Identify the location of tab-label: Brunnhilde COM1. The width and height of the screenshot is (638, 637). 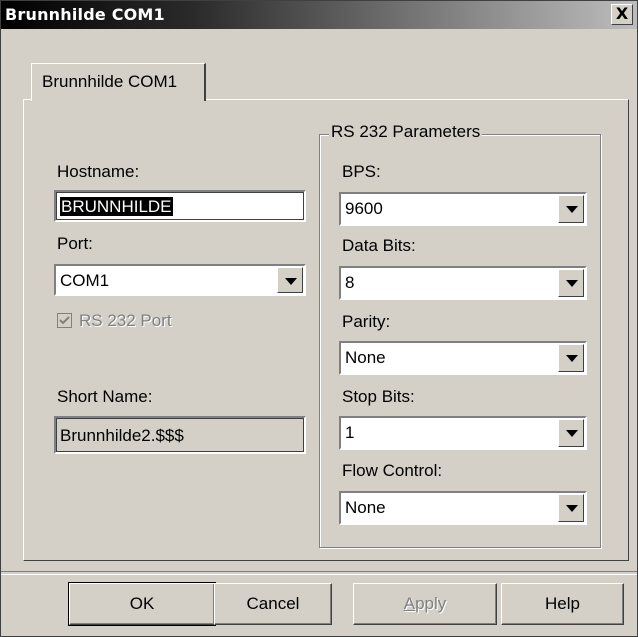
(110, 81).